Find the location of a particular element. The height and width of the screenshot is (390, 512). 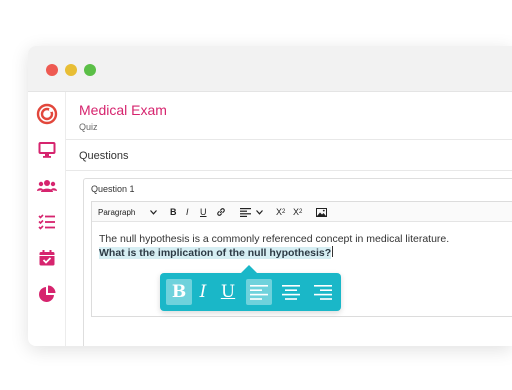

close-window-button is located at coordinates (52, 70).